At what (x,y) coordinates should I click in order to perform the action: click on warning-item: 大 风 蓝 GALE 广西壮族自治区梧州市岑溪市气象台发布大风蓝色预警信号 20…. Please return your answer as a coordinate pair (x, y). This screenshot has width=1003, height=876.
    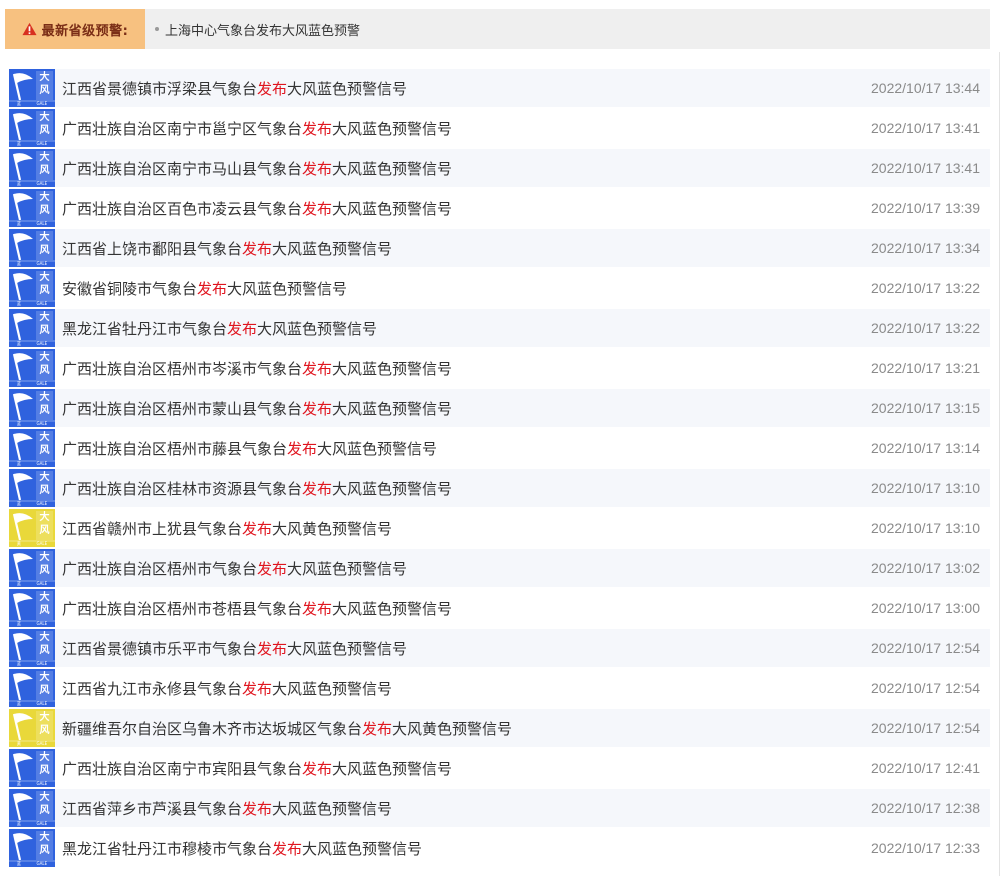
    Looking at the image, I should click on (499, 368).